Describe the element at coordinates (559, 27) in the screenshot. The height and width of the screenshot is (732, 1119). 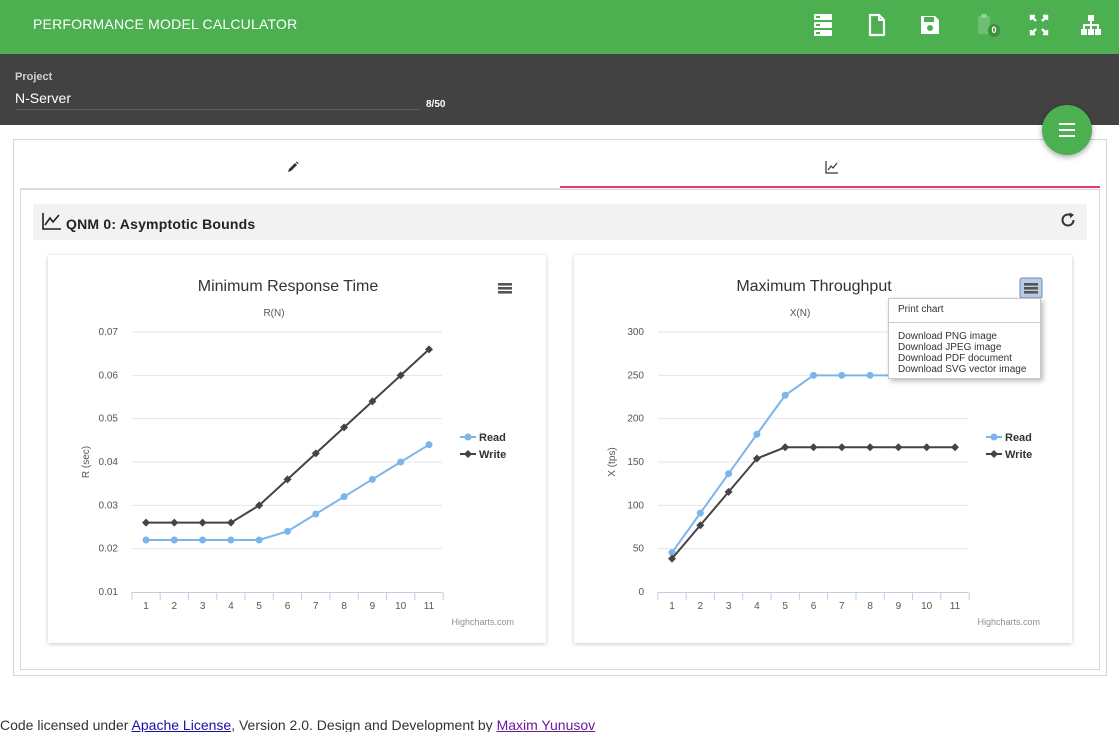
I see `top-app-bar: PERFORMANCE MODEL CALCULATOR 0` at that location.